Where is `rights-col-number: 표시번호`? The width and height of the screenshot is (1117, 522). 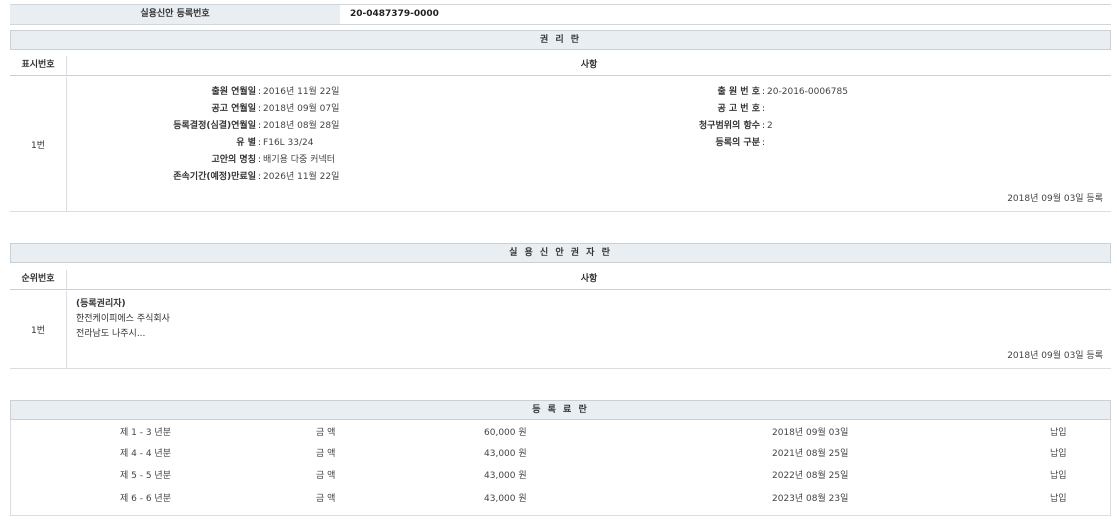 rights-col-number: 표시번호 is located at coordinates (38, 65).